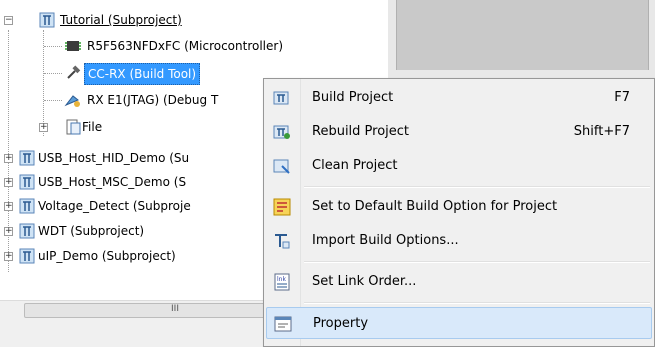  Describe the element at coordinates (459, 98) in the screenshot. I see `menu-item-build-project: Build Project F7` at that location.